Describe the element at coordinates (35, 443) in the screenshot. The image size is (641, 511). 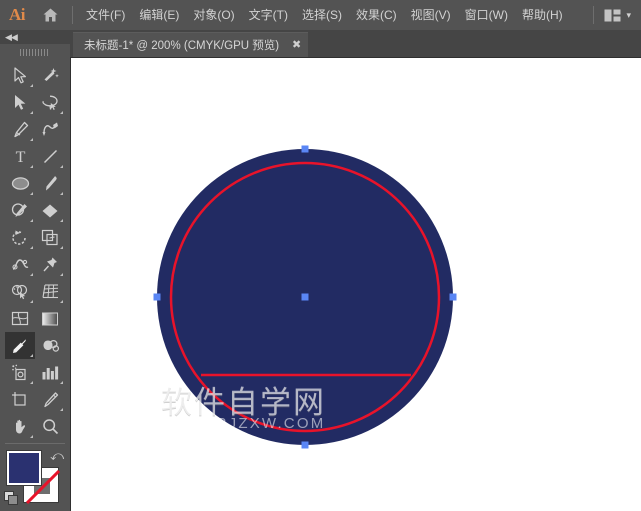
I see `toolbar-divider` at that location.